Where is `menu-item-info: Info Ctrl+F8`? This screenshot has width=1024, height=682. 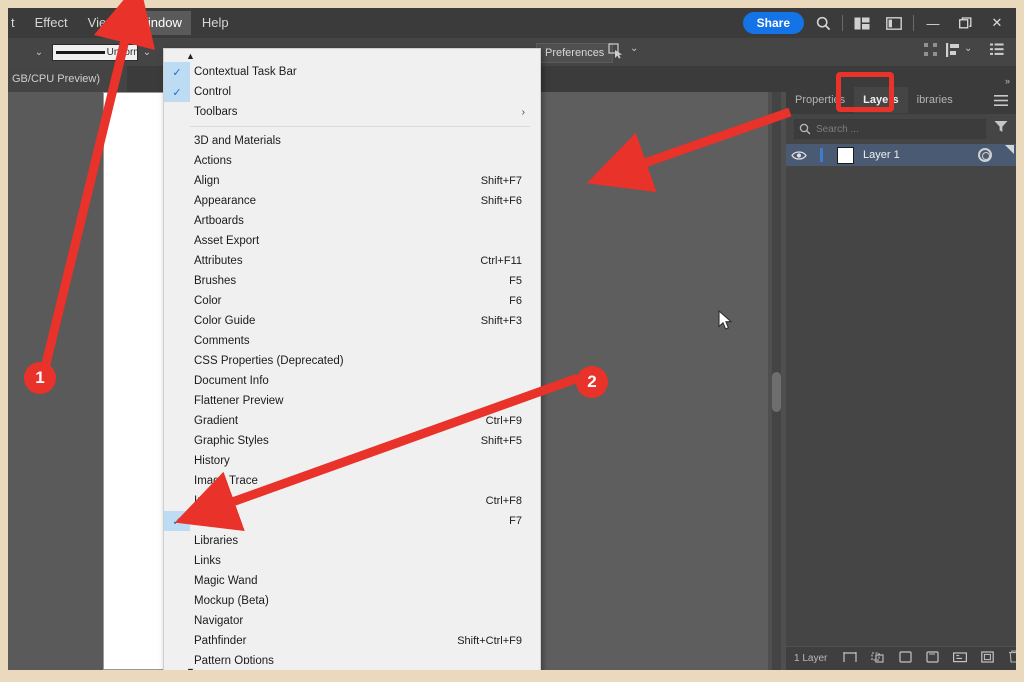 menu-item-info: Info Ctrl+F8 is located at coordinates (352, 501).